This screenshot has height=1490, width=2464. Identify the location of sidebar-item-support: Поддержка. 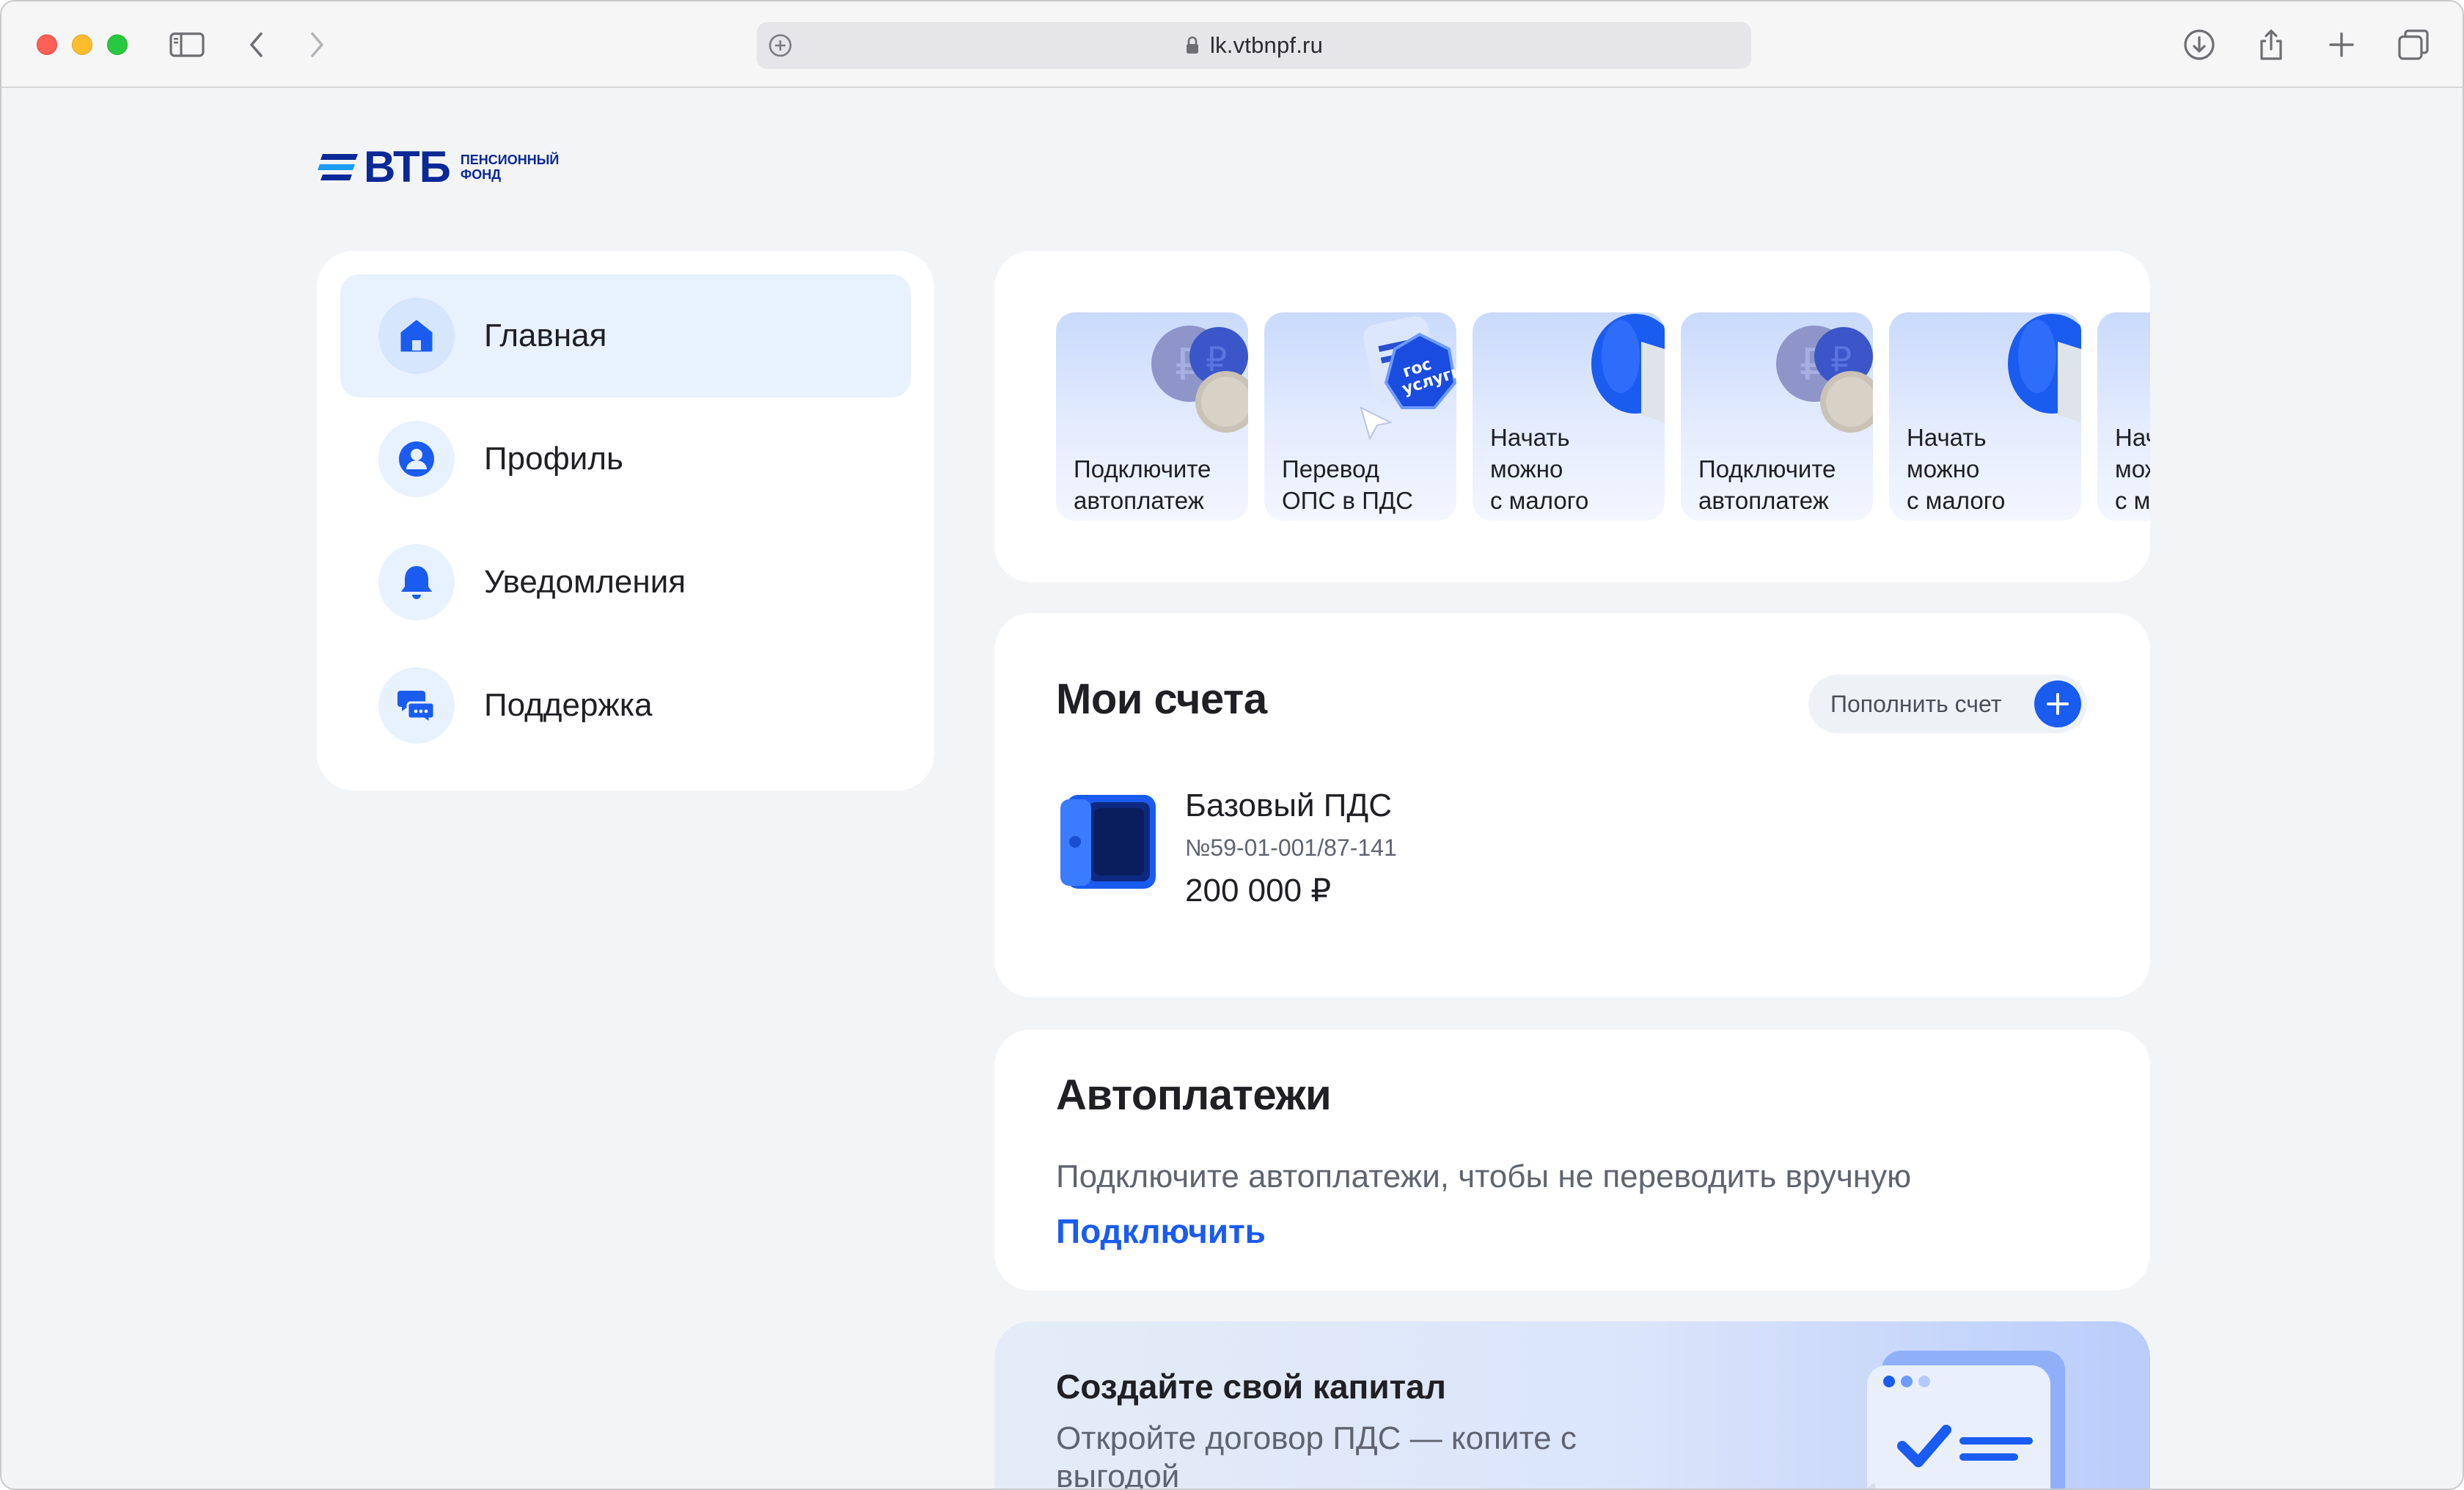
(625, 705).